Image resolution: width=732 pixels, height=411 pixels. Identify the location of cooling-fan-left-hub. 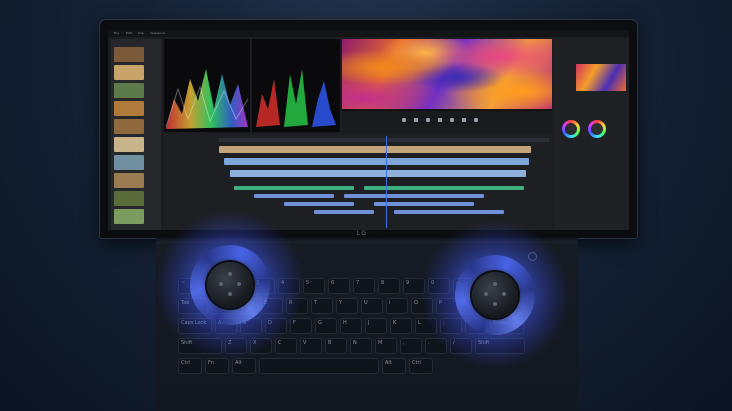
(230, 285).